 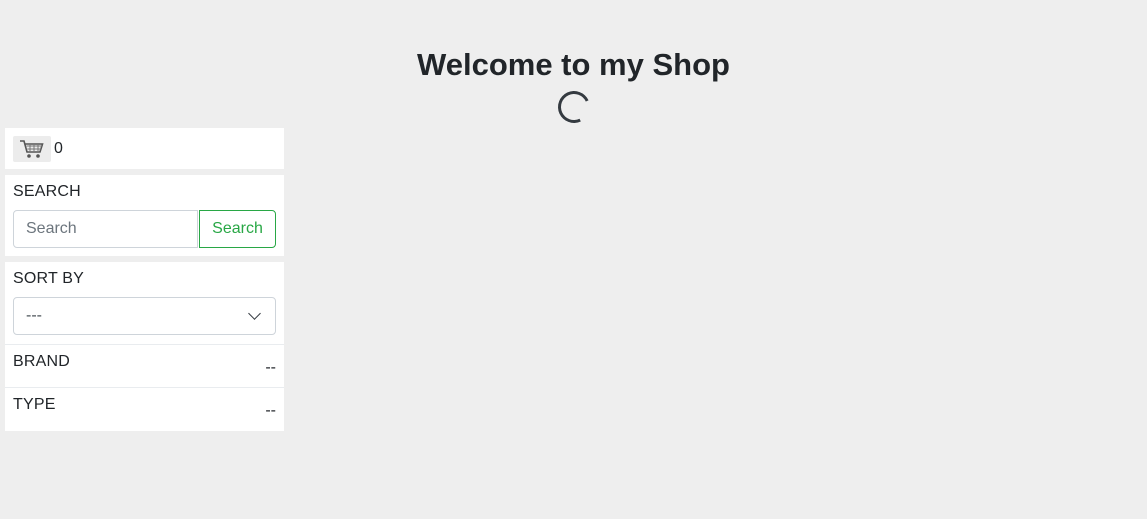 I want to click on filter-type: TYPE --, so click(x=144, y=408).